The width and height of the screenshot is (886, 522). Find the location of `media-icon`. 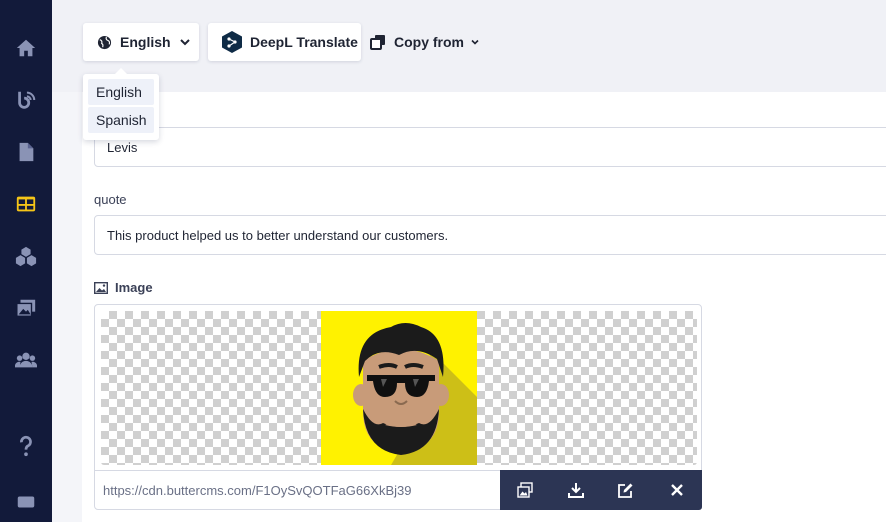

media-icon is located at coordinates (26, 308).